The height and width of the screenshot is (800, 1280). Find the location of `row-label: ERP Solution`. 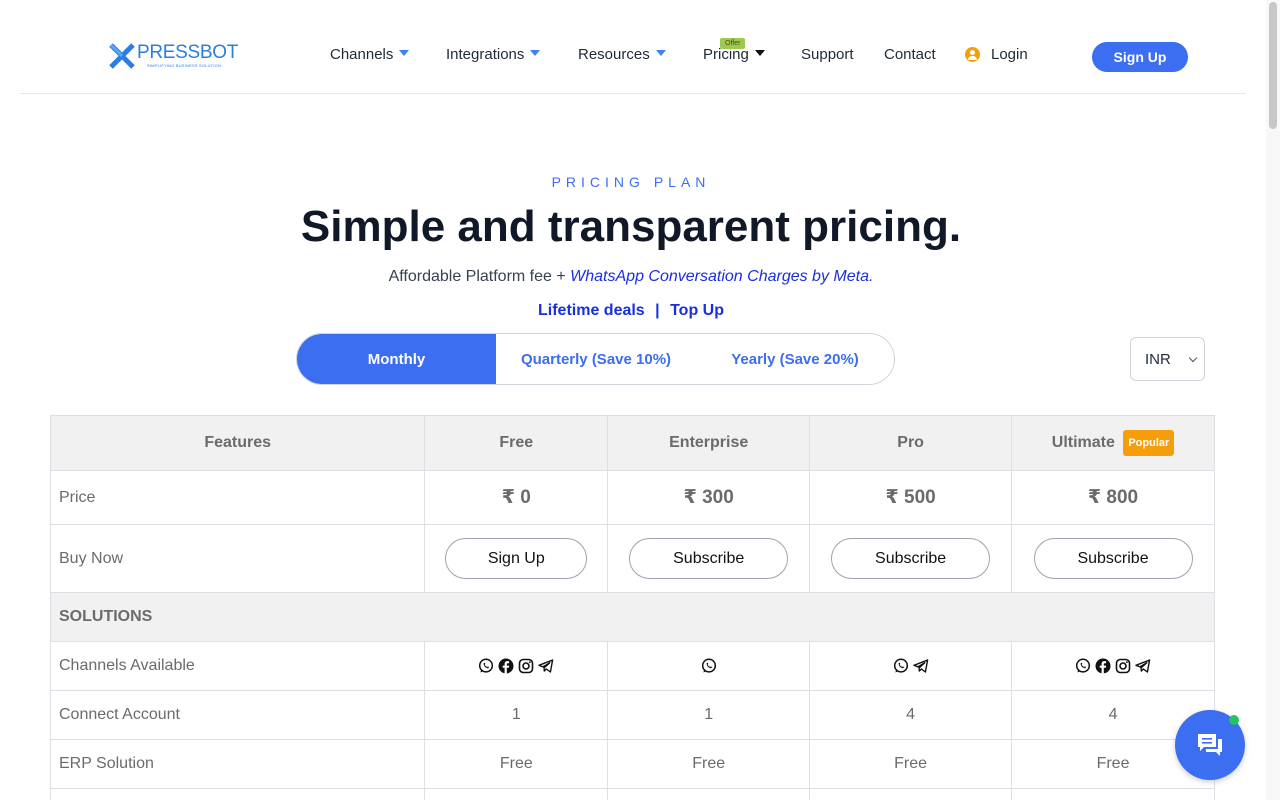

row-label: ERP Solution is located at coordinates (237, 764).